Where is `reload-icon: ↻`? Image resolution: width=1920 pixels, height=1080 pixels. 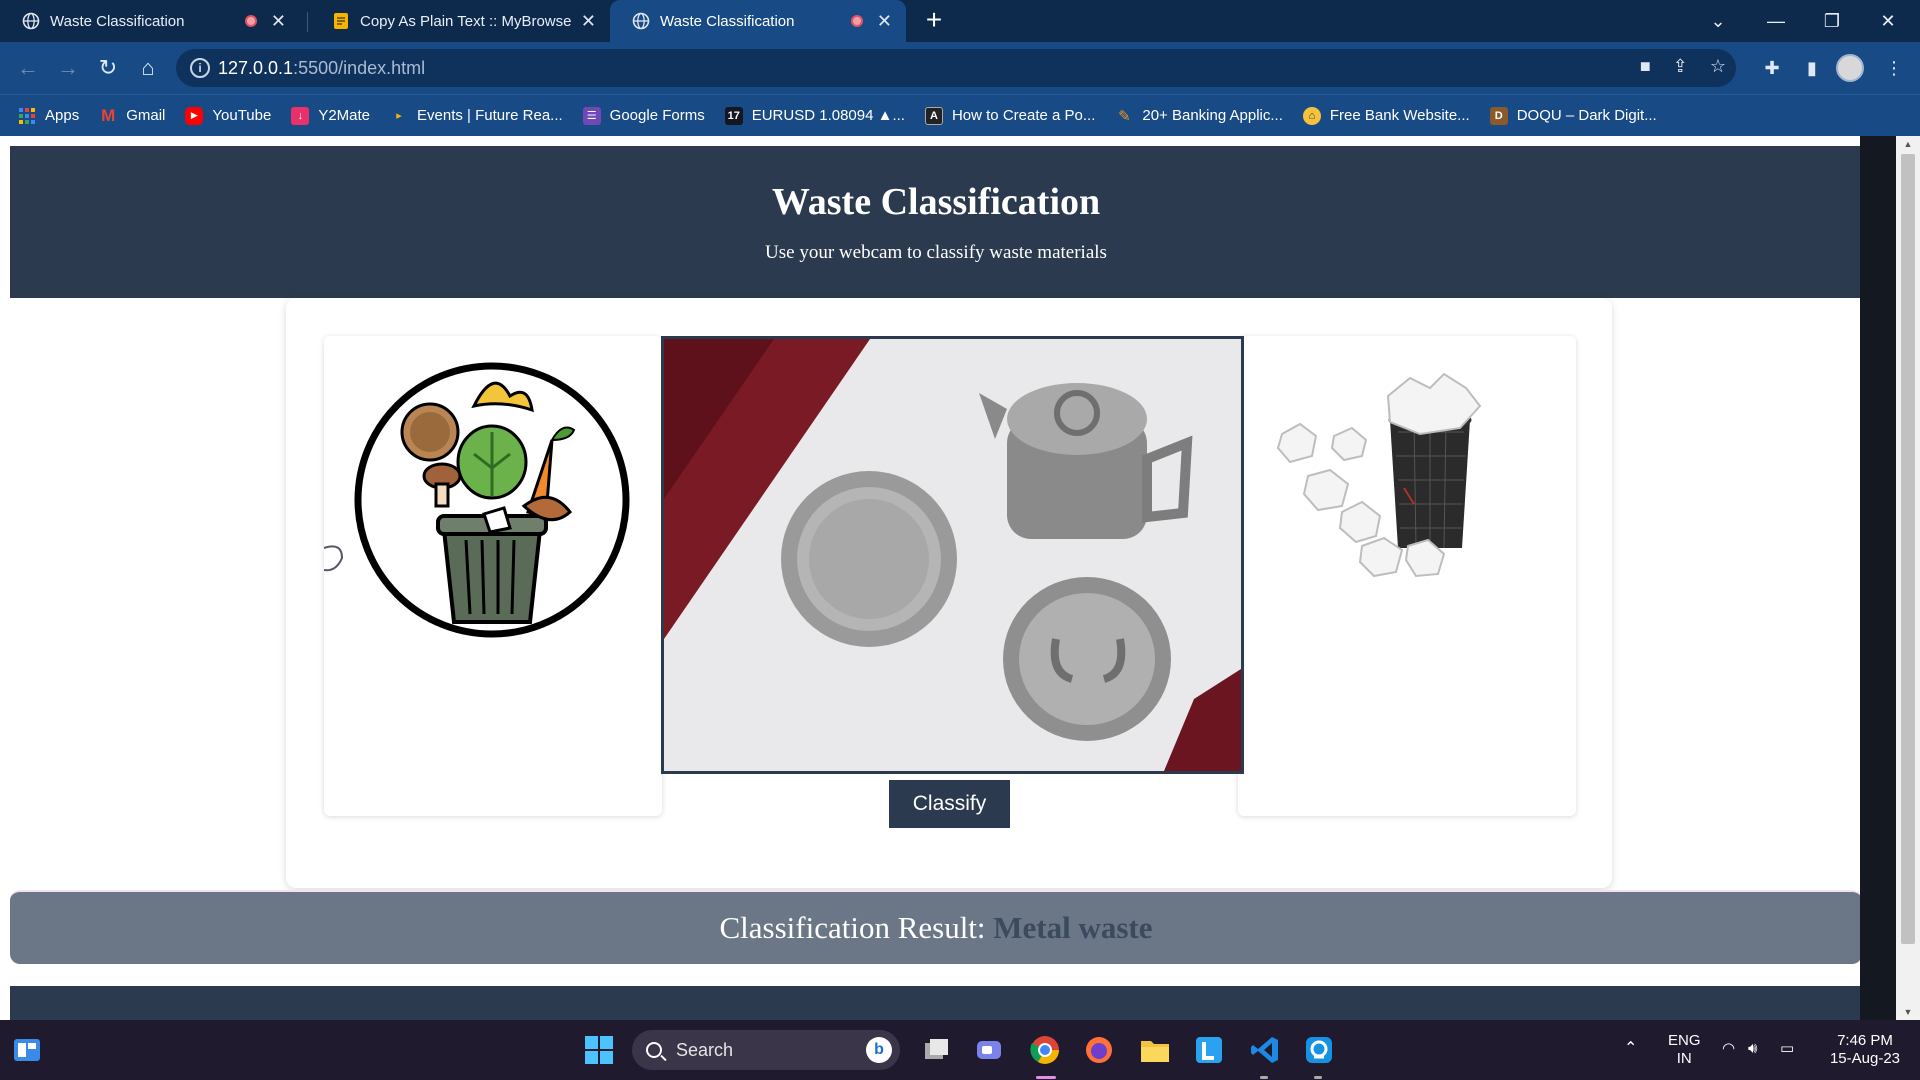 reload-icon: ↻ is located at coordinates (108, 68).